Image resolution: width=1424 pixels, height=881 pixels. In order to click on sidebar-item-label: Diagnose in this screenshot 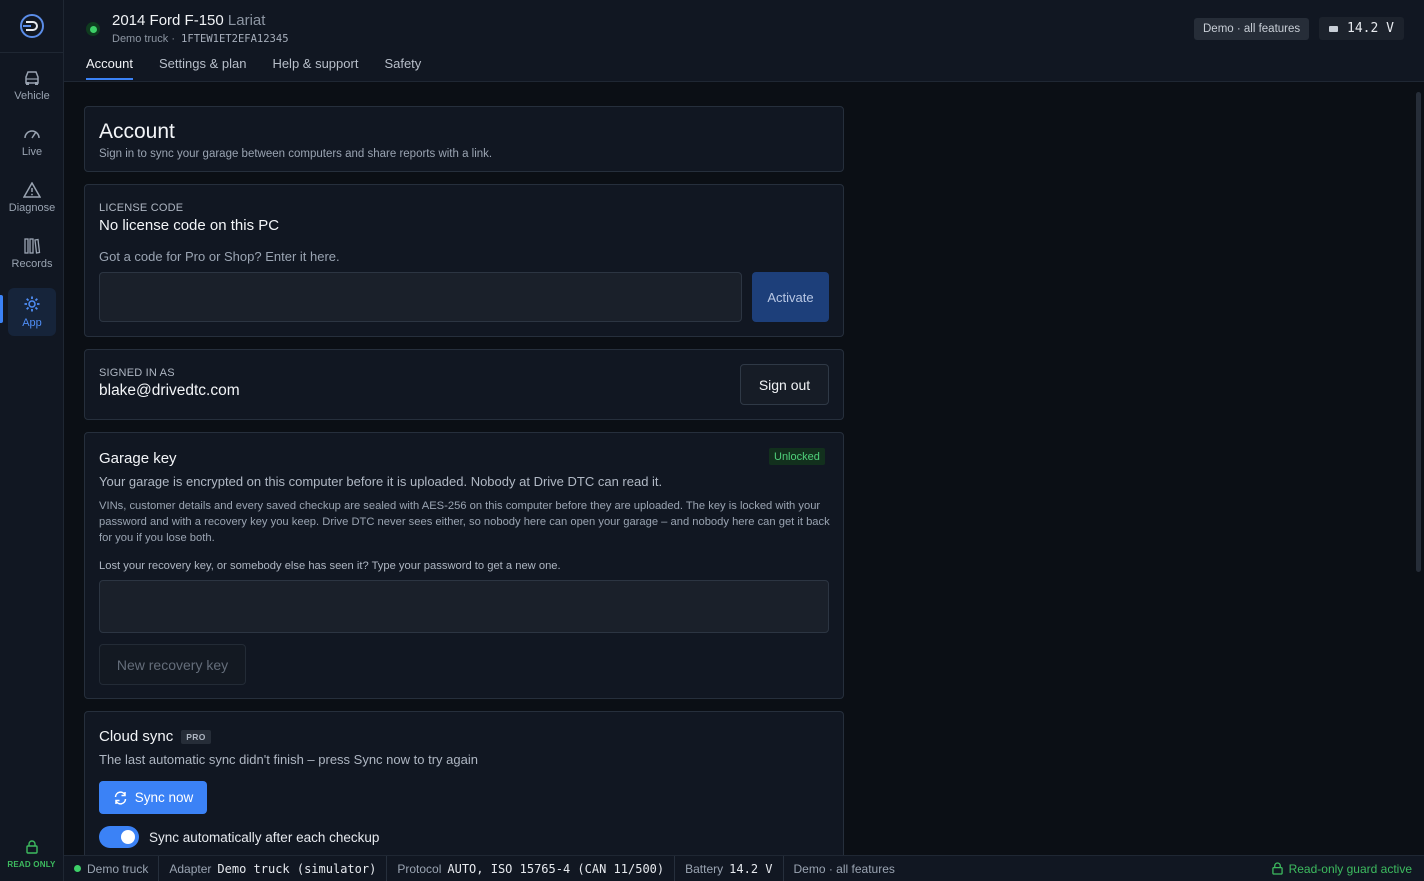, I will do `click(32, 208)`.